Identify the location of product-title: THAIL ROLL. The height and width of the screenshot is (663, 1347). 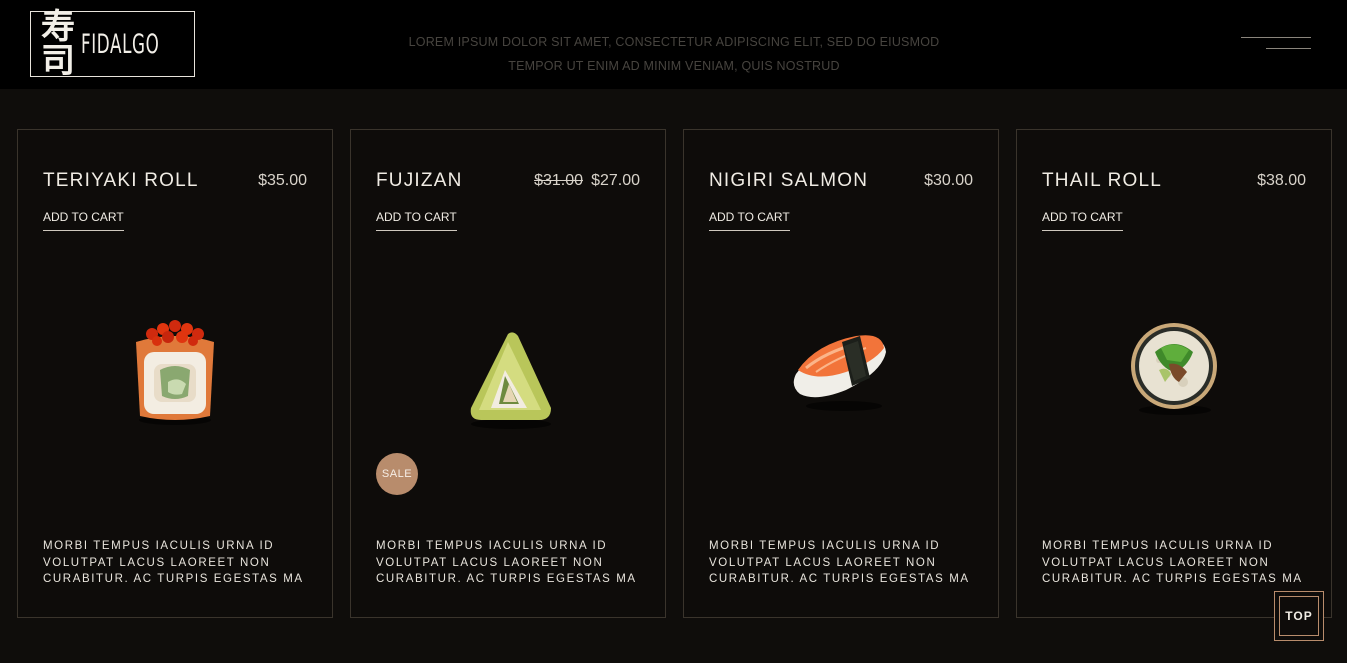
(1102, 181).